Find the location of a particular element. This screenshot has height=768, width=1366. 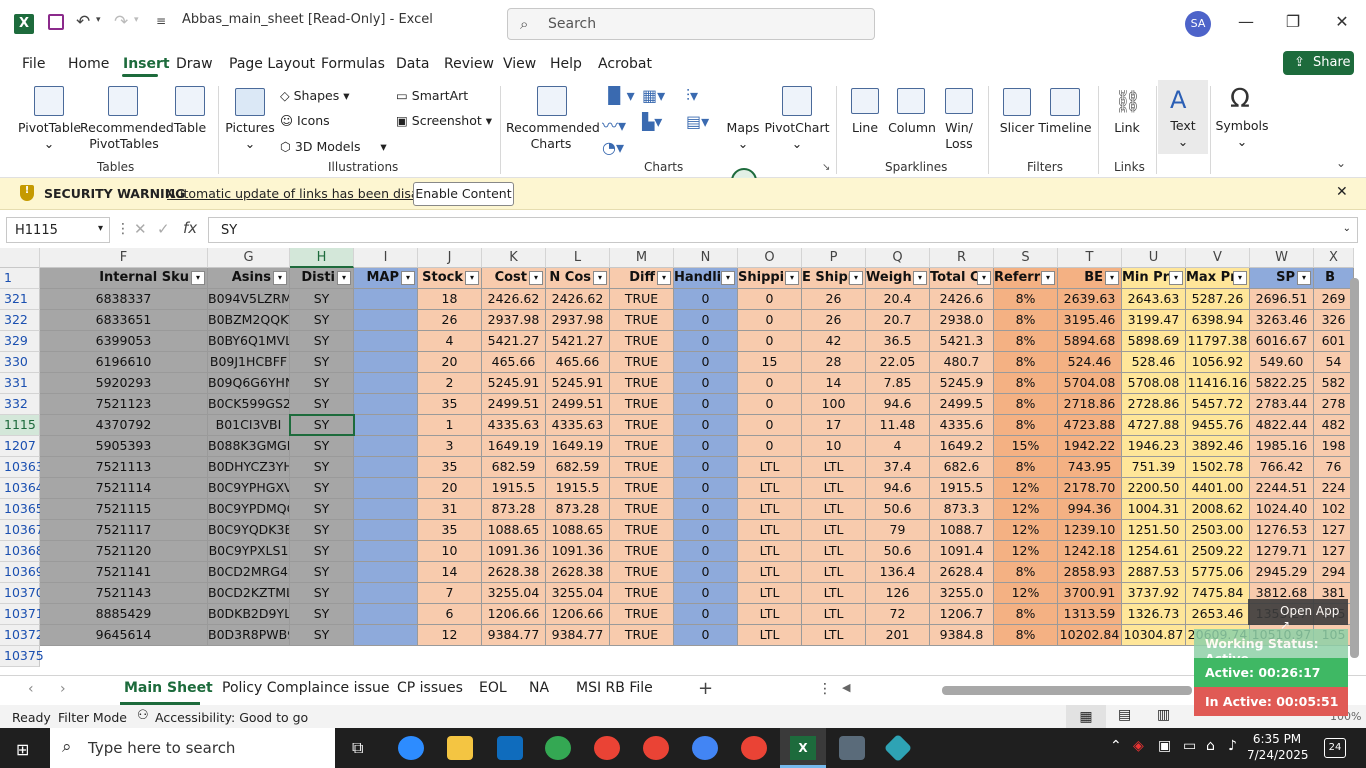

combo-chart-icon: ▤▾ is located at coordinates (697, 121).